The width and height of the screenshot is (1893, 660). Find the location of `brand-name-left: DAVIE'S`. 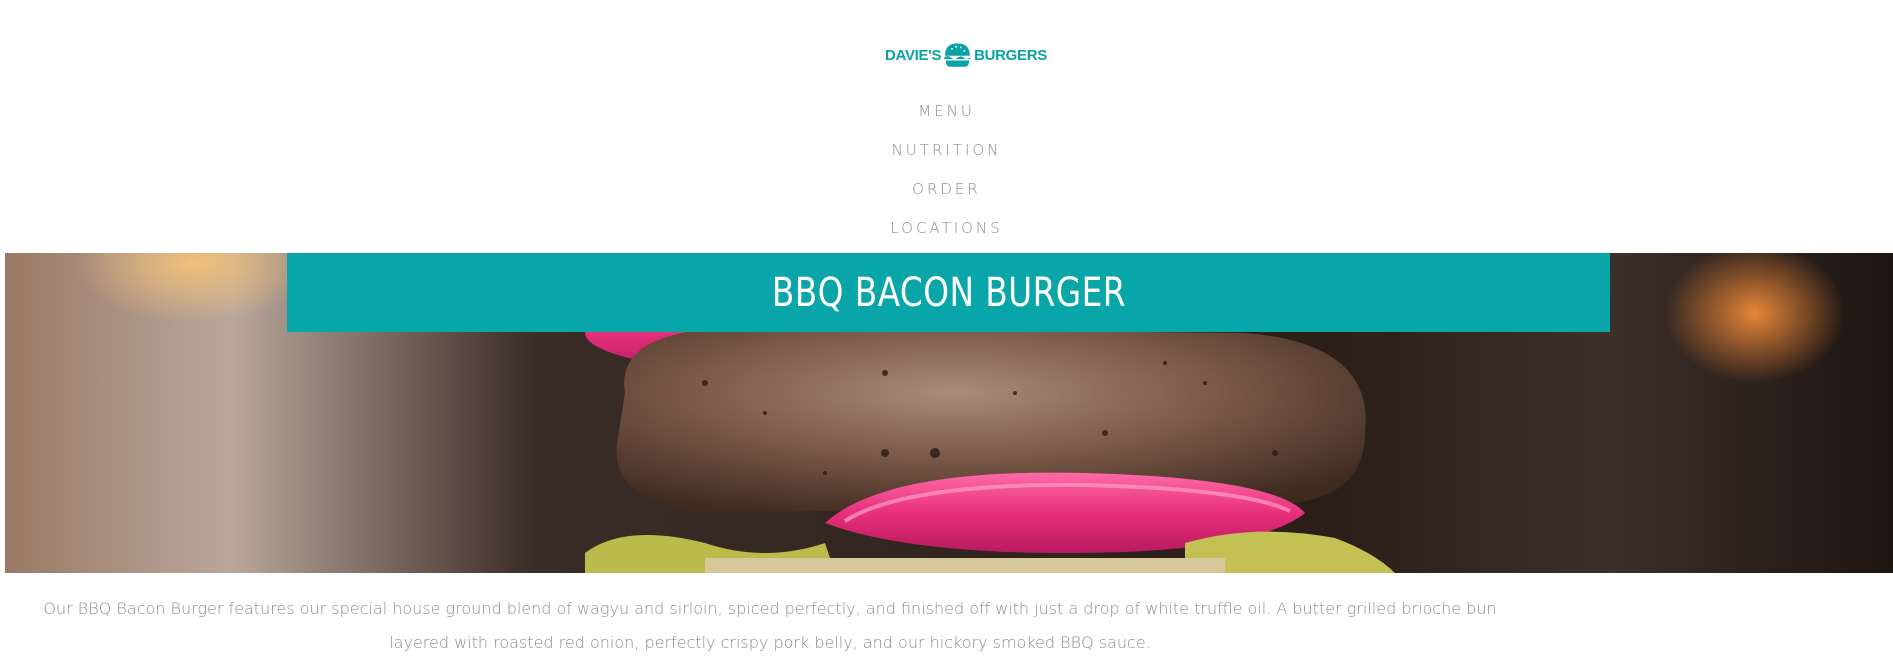

brand-name-left: DAVIE'S is located at coordinates (913, 55).